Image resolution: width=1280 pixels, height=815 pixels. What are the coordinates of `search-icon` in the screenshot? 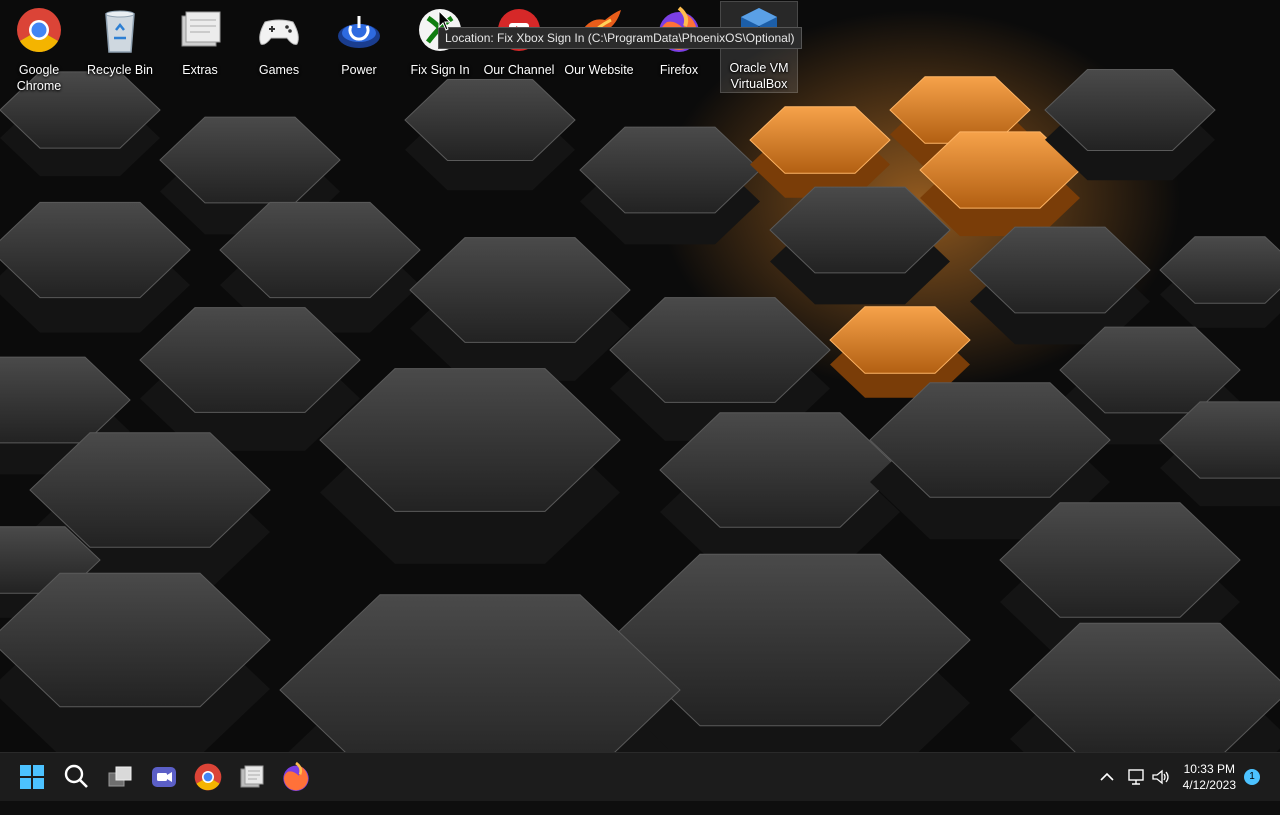 It's located at (76, 776).